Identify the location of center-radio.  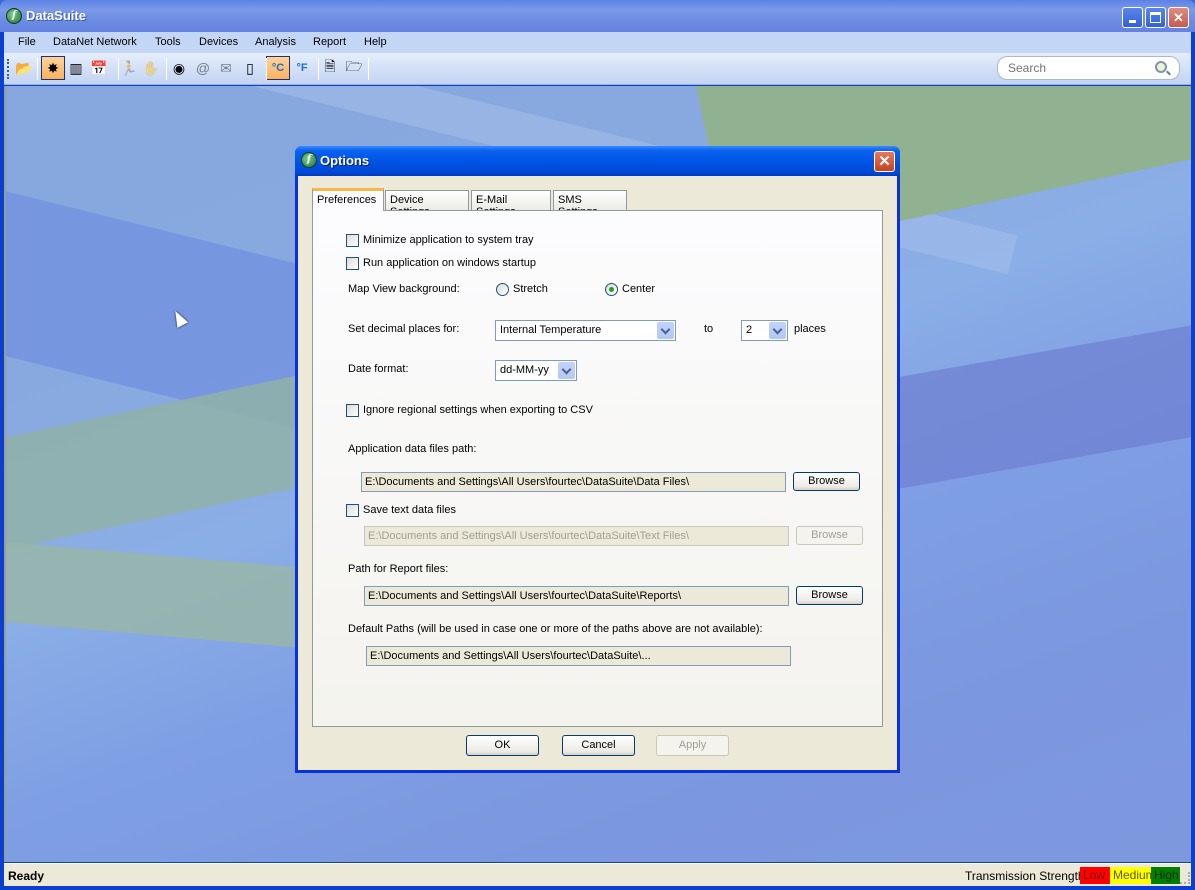
(611, 289).